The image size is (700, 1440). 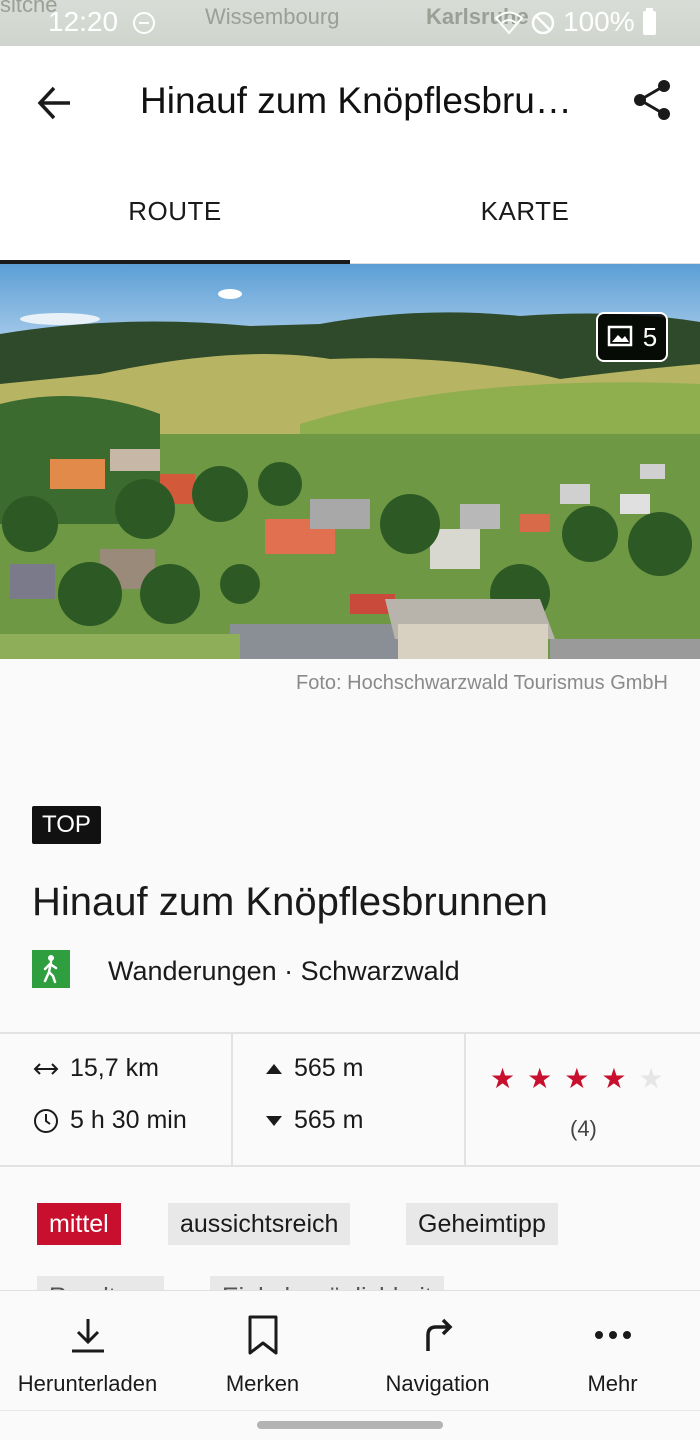 I want to click on distance-stat: 15,7 km, so click(x=95, y=1068).